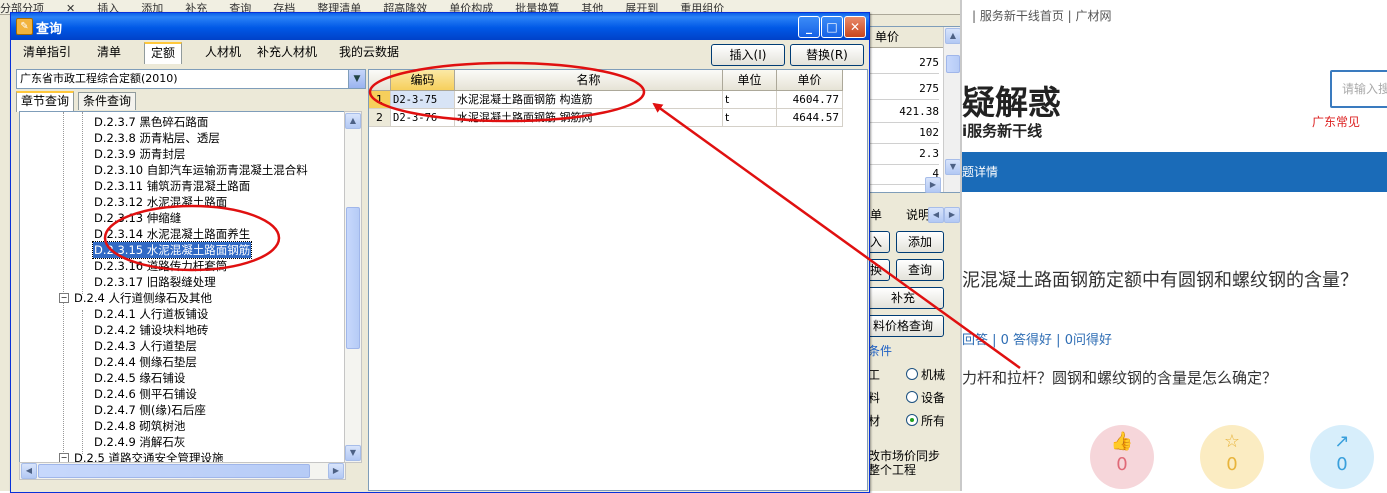 The image size is (1387, 493). I want to click on tree-vertical-scrollbar: ▲ ▼, so click(353, 287).